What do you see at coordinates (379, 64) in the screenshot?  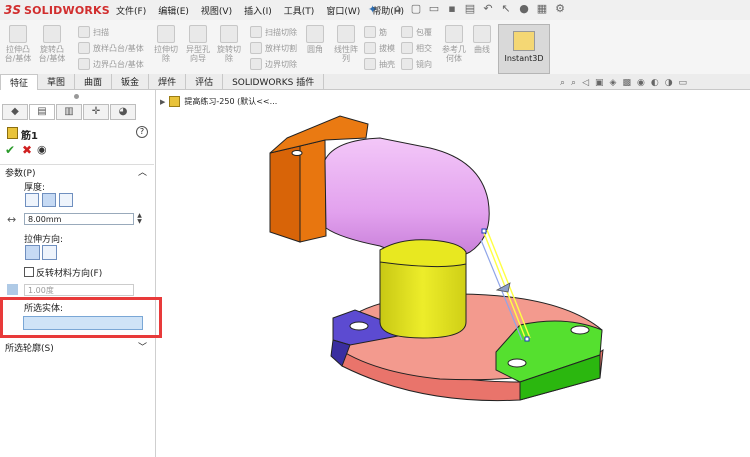 I see `shell-button: 抽壳` at bounding box center [379, 64].